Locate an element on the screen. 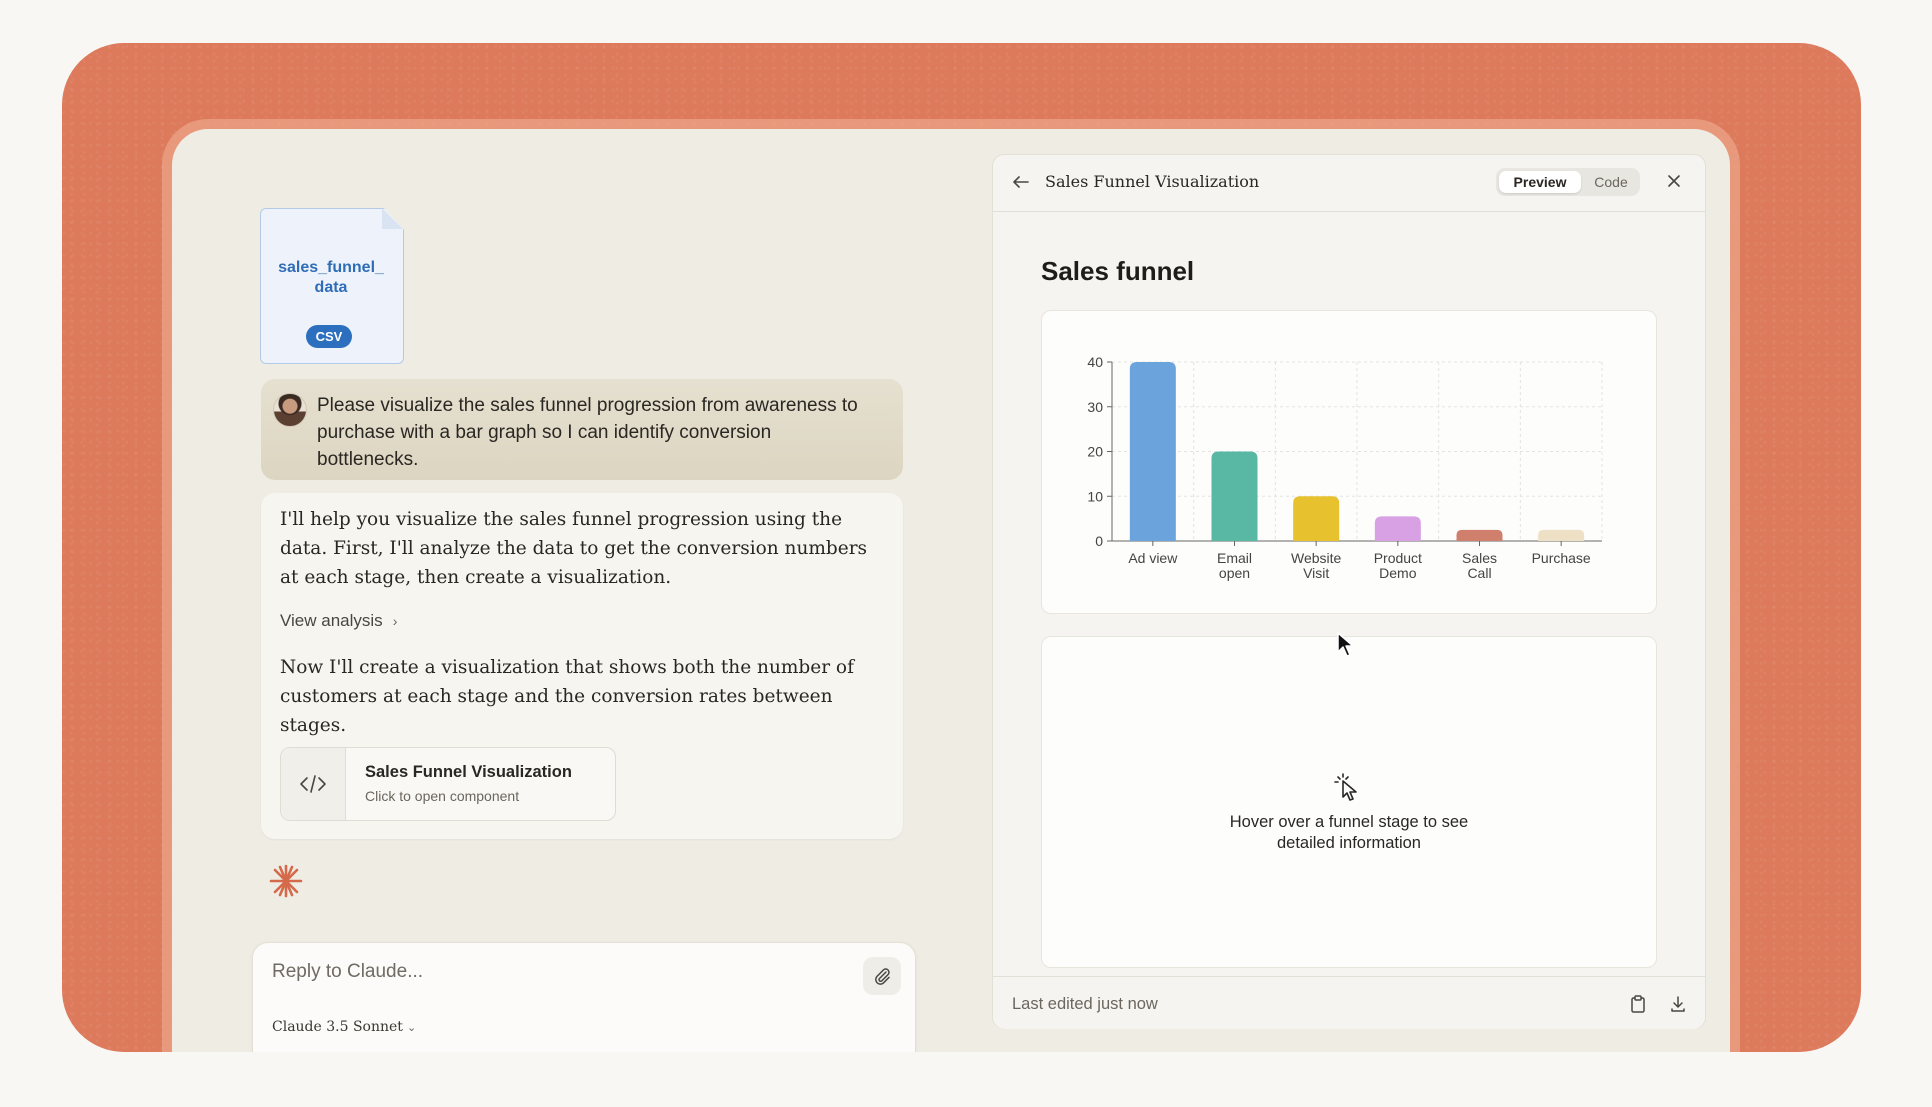 The image size is (1932, 1107). attach-button is located at coordinates (882, 976).